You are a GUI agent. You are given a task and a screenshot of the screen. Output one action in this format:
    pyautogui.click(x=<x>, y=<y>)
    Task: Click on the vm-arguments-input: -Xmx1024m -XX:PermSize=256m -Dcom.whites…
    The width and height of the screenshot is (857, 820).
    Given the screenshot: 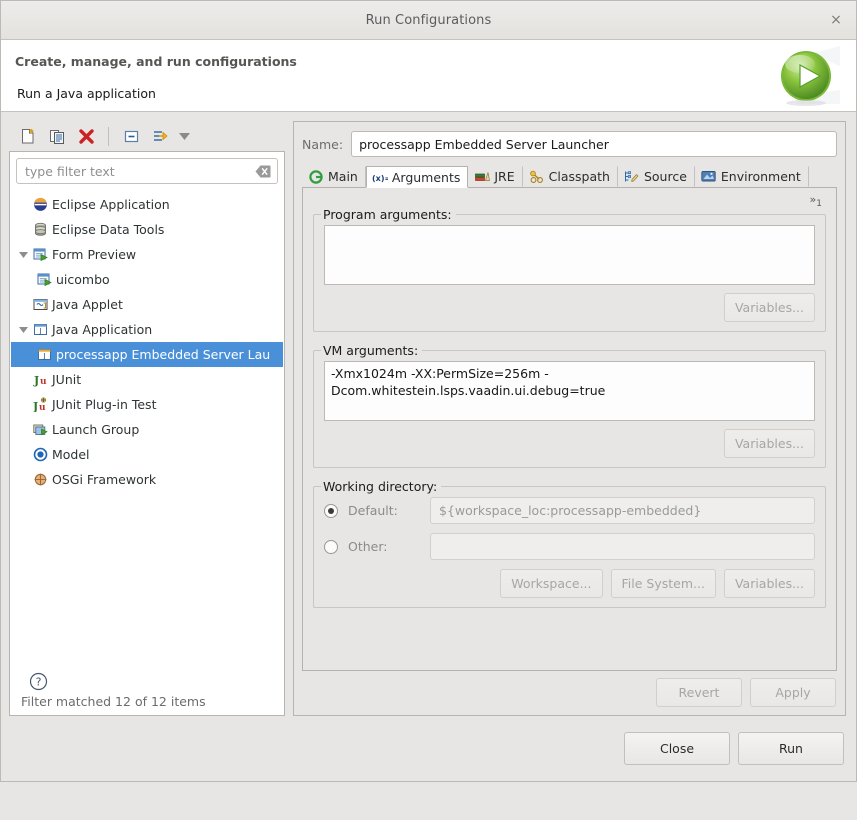 What is the action you would take?
    pyautogui.click(x=569, y=391)
    